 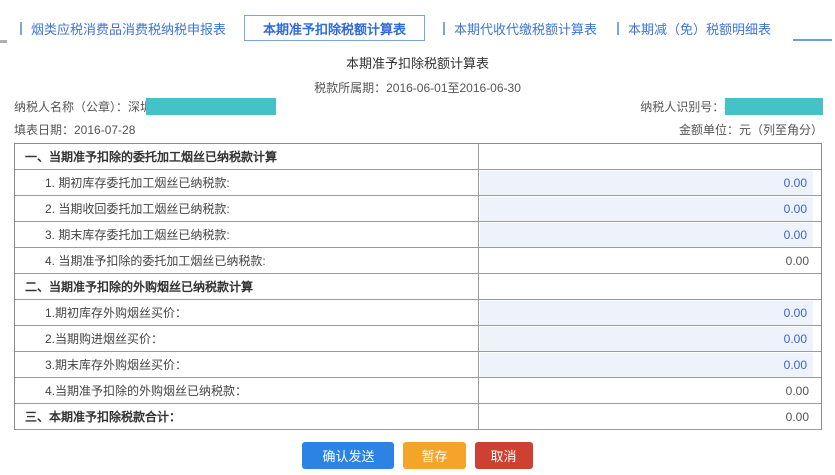 I want to click on tab-label: 烟类应税消费品消费税纳税申报表, so click(x=129, y=29).